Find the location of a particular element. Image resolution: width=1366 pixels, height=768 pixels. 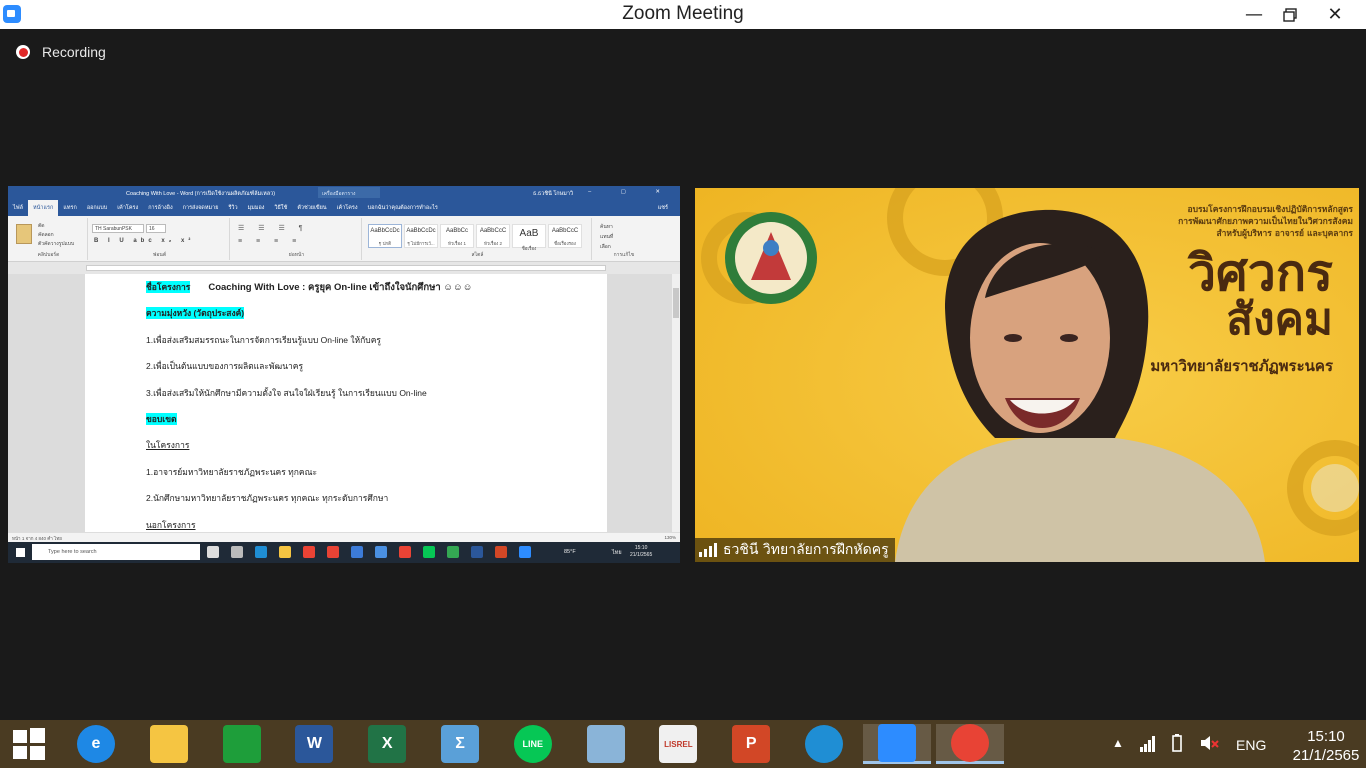

style-sample: AaBbCcC is located at coordinates (565, 231).